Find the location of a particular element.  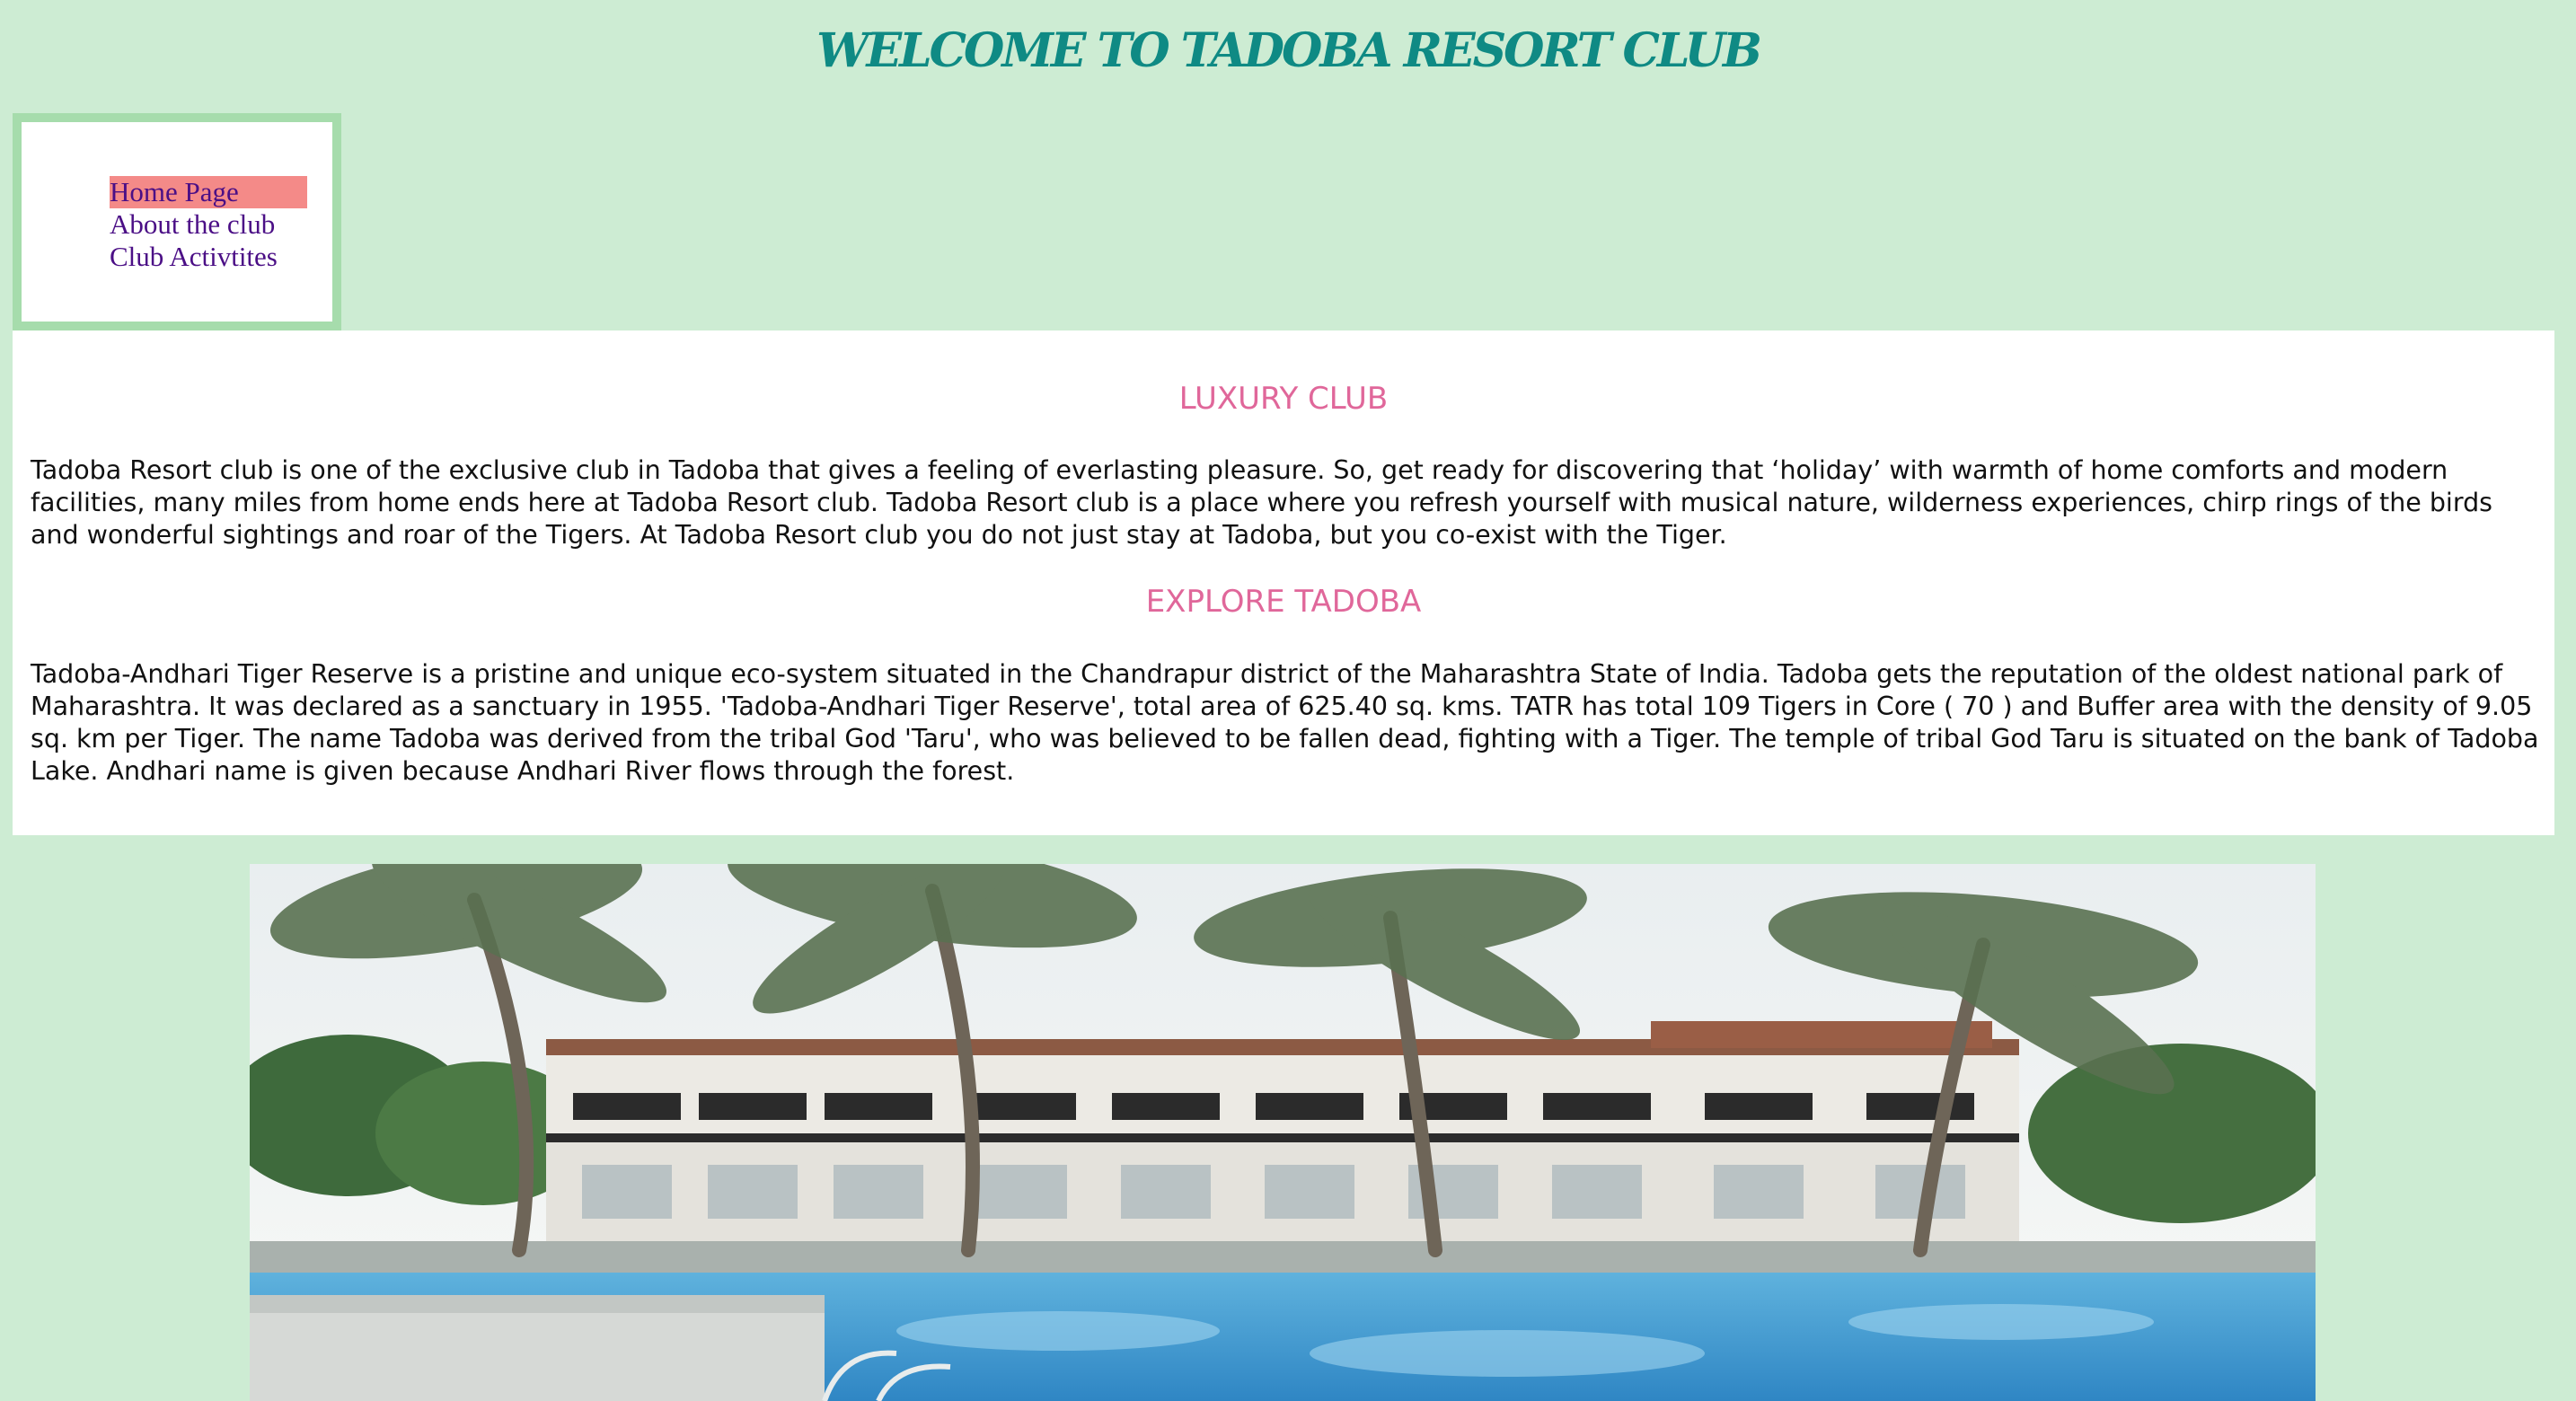

nav-list: Home Page About the club Club Activtites is located at coordinates (208, 224).